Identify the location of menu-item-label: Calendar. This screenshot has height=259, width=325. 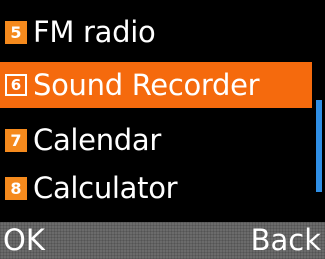
(97, 140).